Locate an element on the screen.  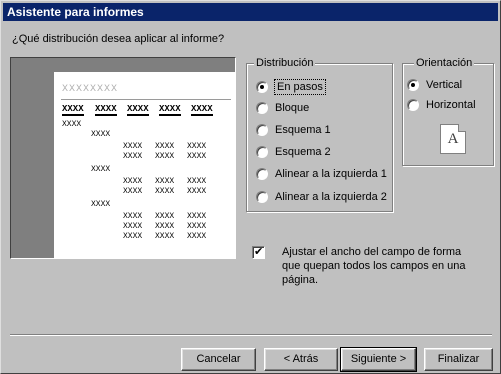
radio-label: Bloque is located at coordinates (292, 108).